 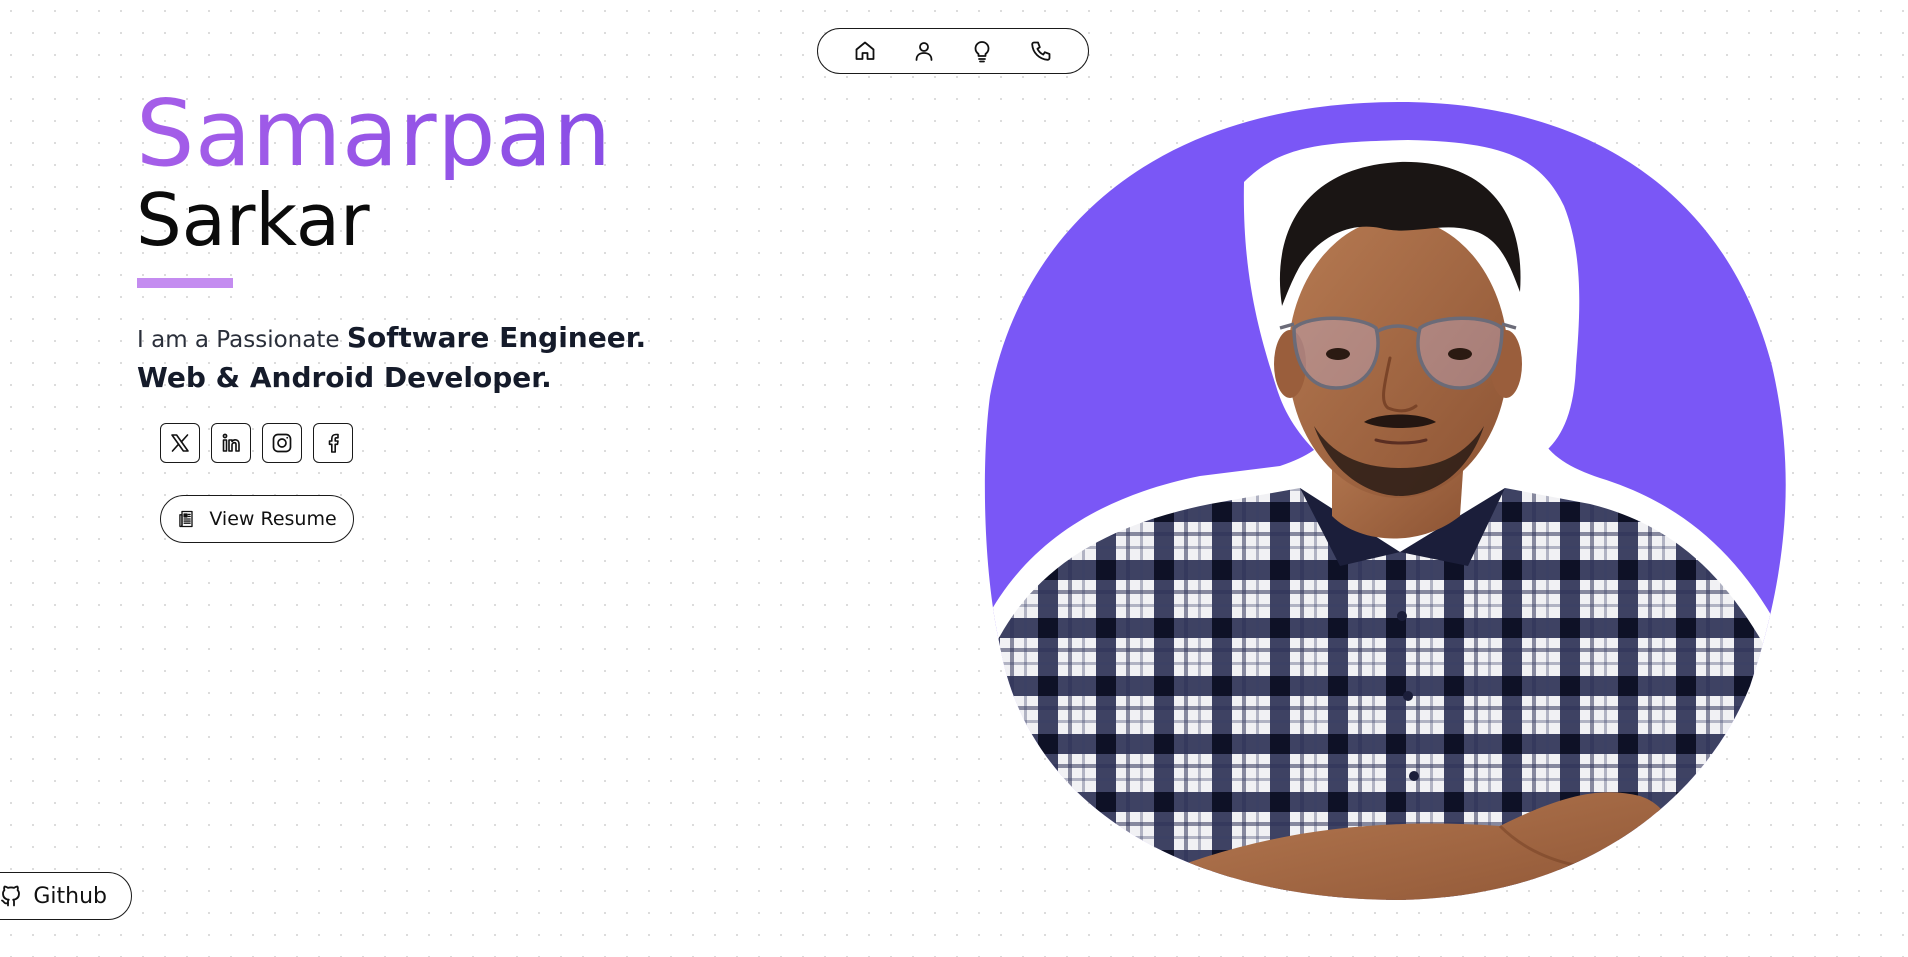 I want to click on instagram-link, so click(x=282, y=443).